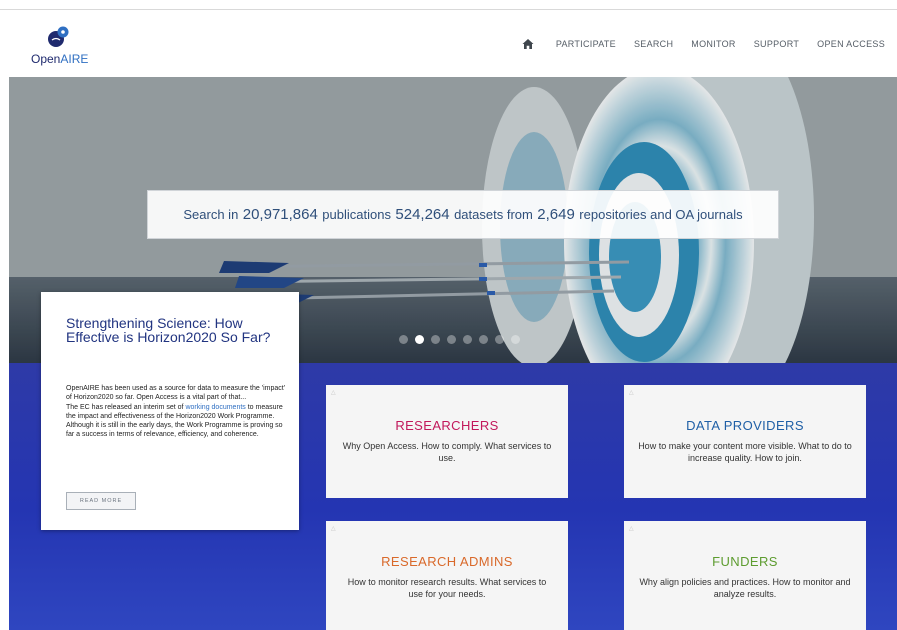 The image size is (897, 630). Describe the element at coordinates (422, 214) in the screenshot. I see `datasets-count: 524,264` at that location.